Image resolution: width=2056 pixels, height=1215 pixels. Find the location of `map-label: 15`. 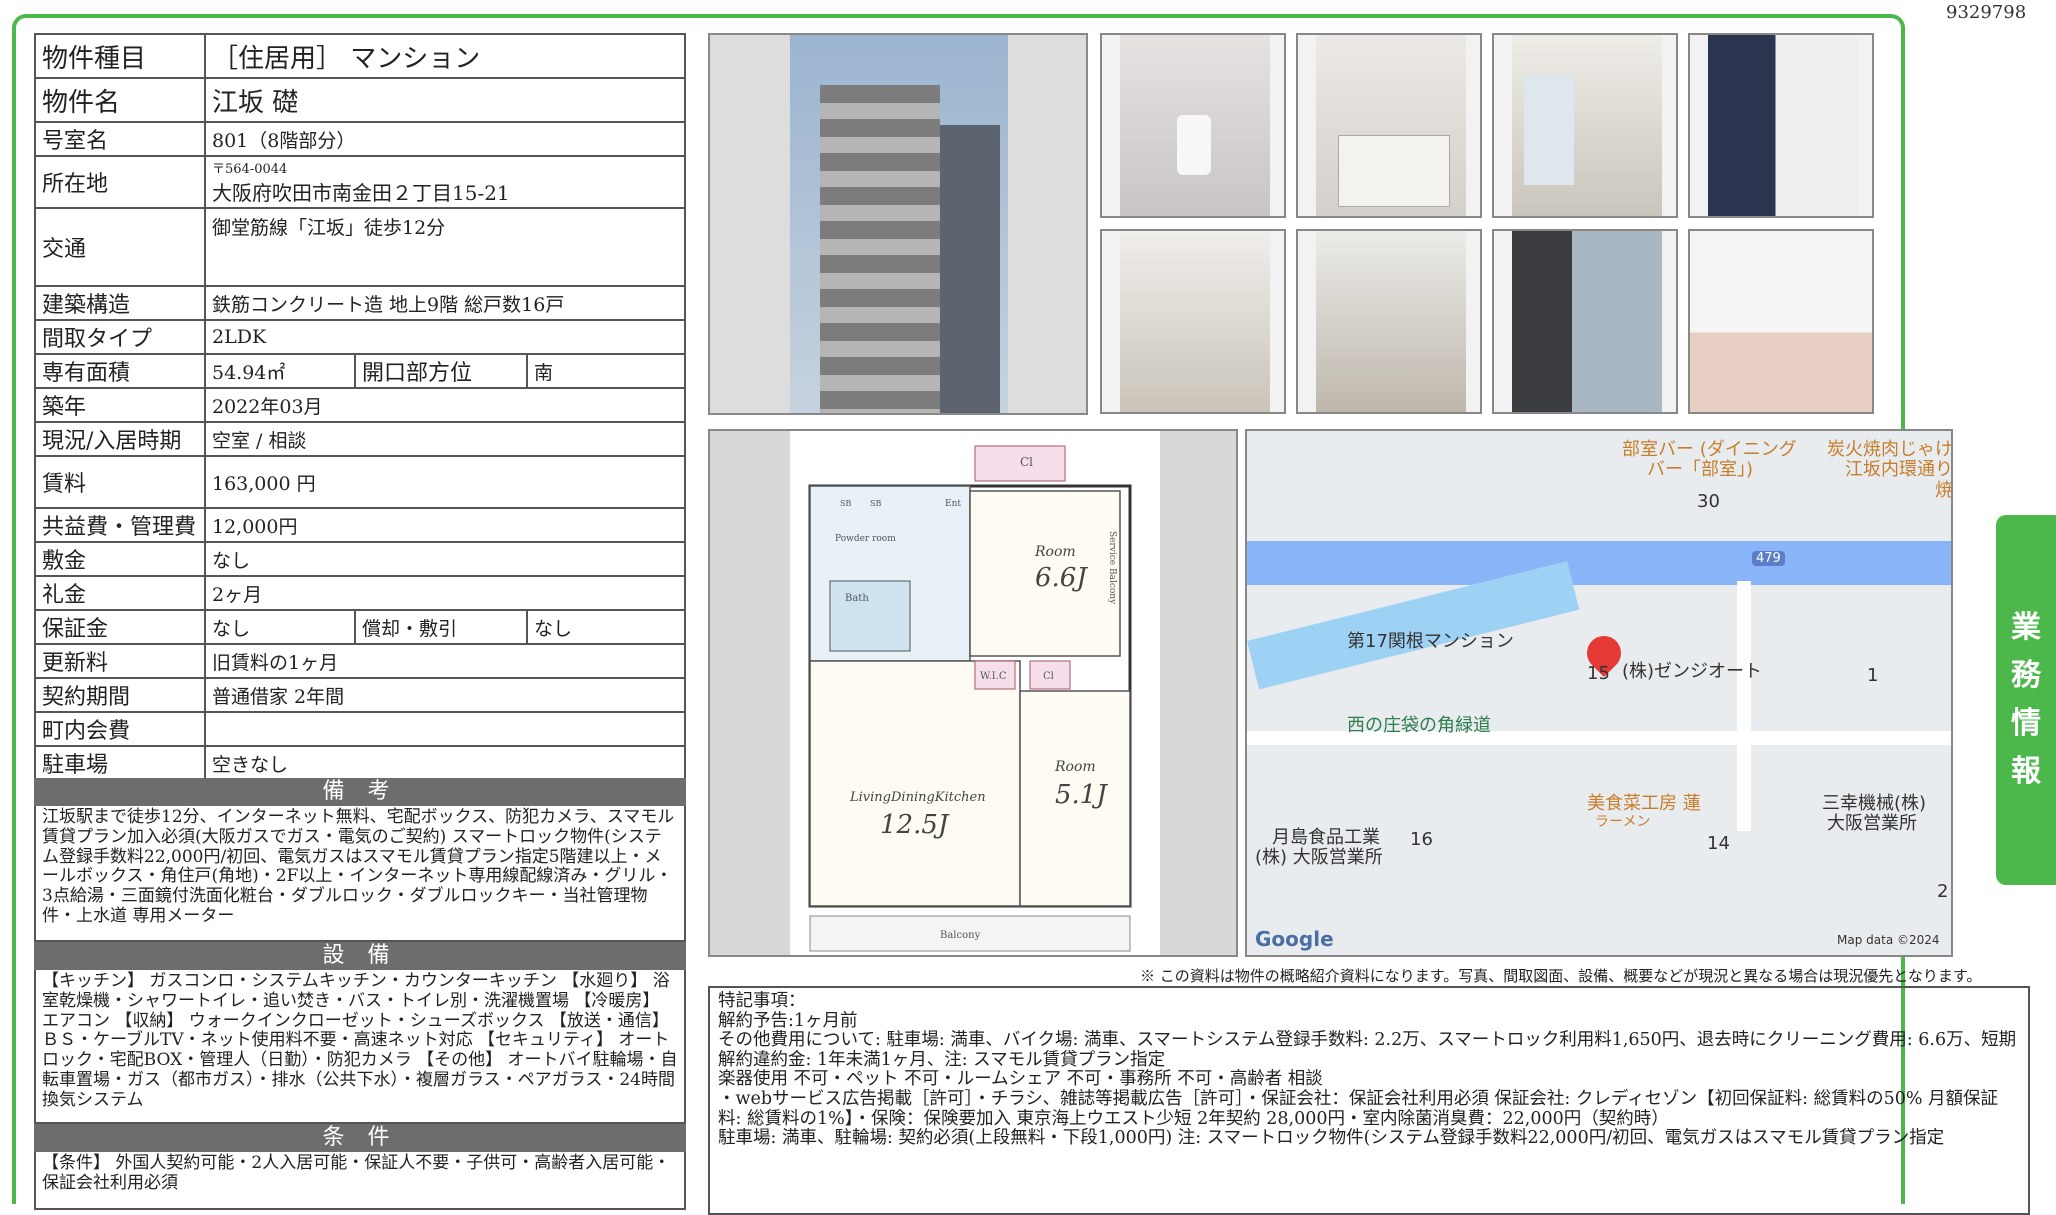

map-label: 15 is located at coordinates (1598, 673).